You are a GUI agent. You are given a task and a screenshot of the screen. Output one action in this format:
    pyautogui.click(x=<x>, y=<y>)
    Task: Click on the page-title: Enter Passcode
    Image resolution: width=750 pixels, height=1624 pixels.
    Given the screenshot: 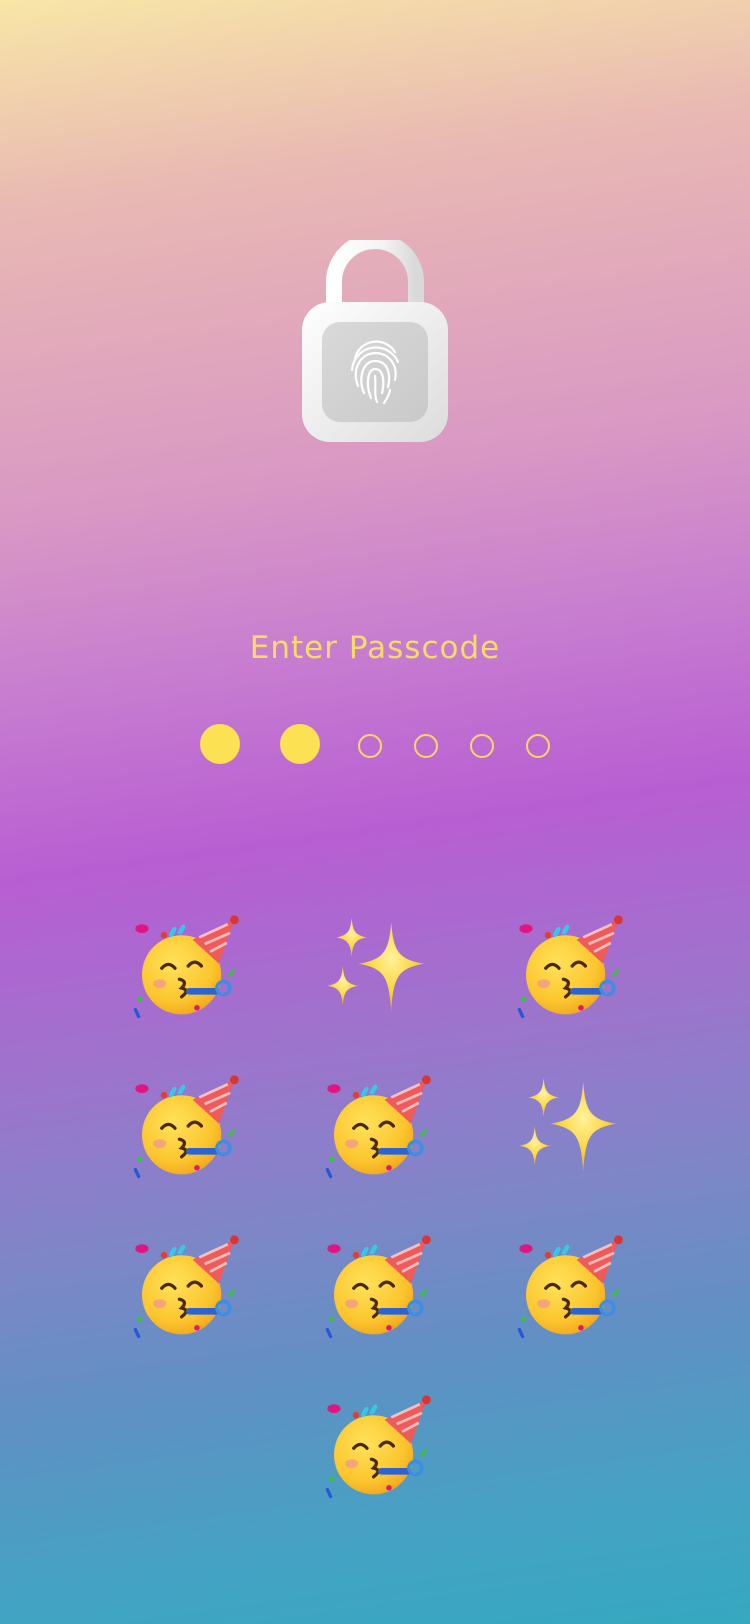 What is the action you would take?
    pyautogui.click(x=375, y=648)
    